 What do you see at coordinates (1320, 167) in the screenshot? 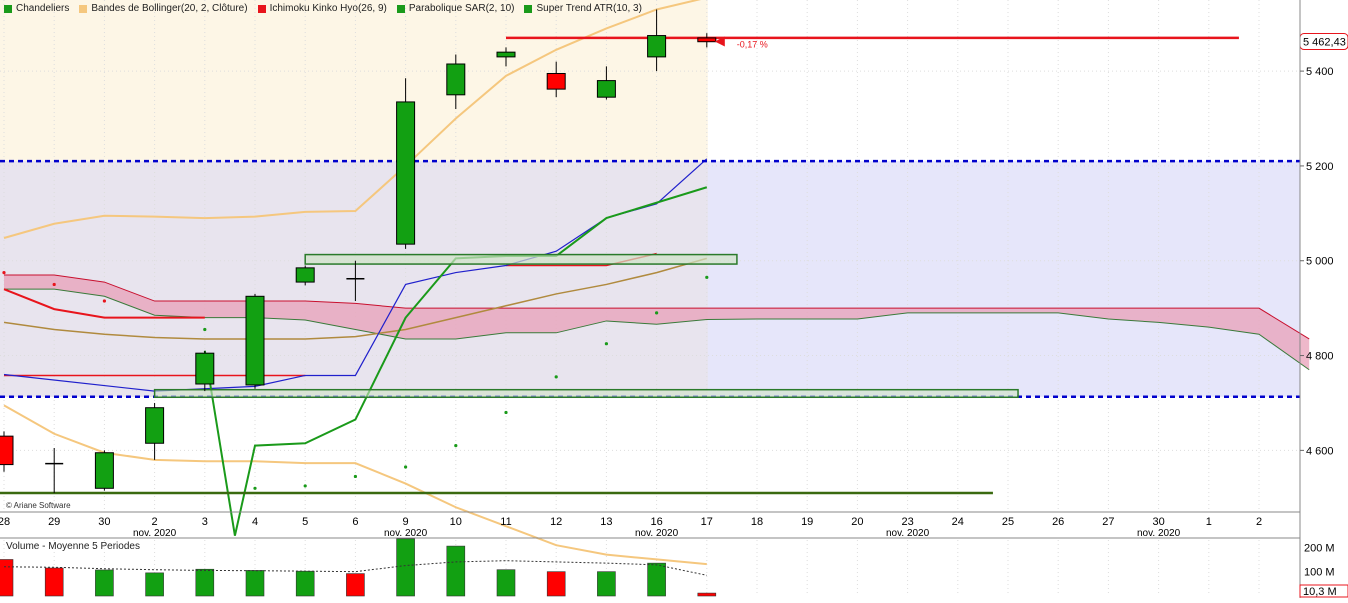
I see `y-tick-label: 5 200` at bounding box center [1320, 167].